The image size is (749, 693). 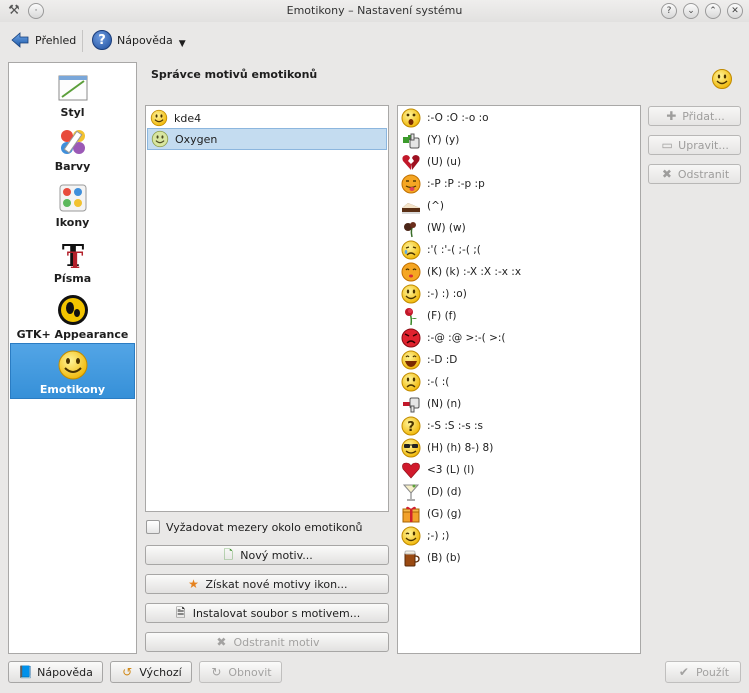 What do you see at coordinates (474, 272) in the screenshot?
I see `emoticon-text: (K) (k) :-X :X :-x :x` at bounding box center [474, 272].